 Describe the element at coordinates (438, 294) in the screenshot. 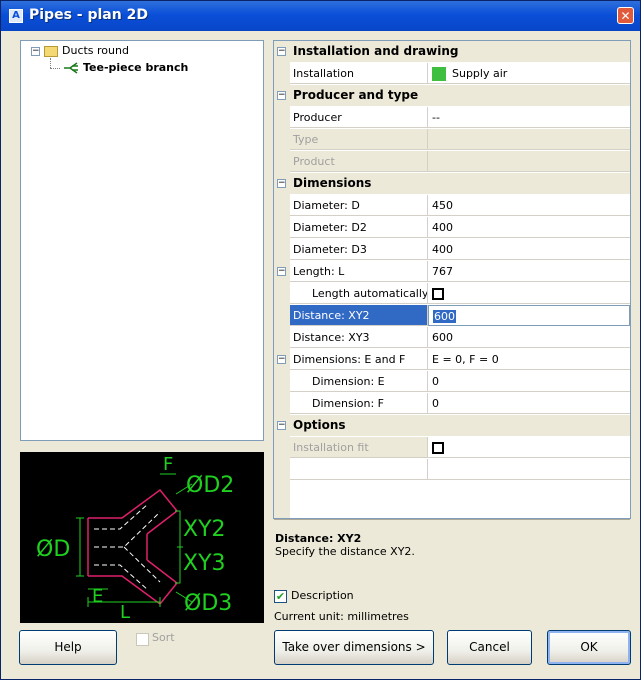

I see `length-automatically-checkbox` at that location.